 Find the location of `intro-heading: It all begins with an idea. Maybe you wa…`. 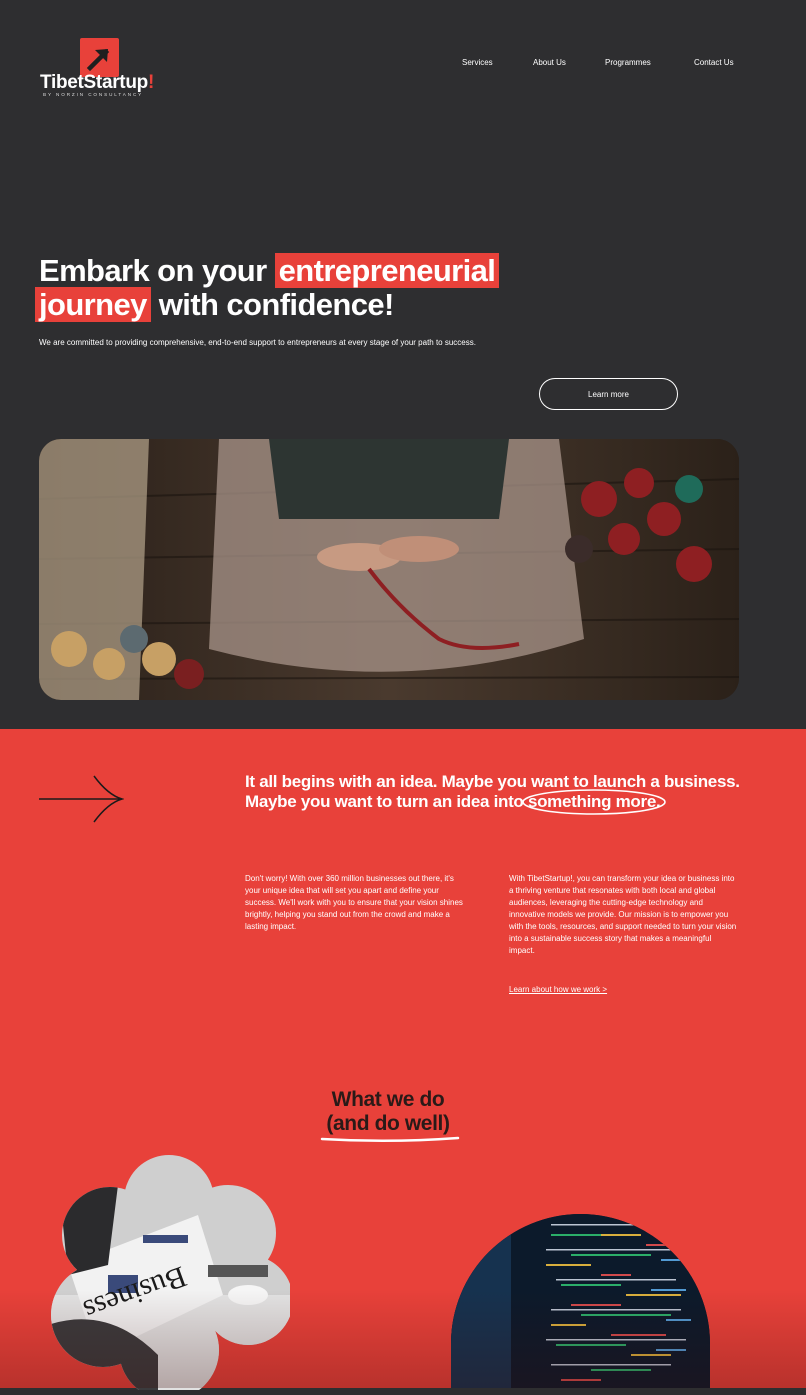

intro-heading: It all begins with an idea. Maybe you wa… is located at coordinates (492, 791).